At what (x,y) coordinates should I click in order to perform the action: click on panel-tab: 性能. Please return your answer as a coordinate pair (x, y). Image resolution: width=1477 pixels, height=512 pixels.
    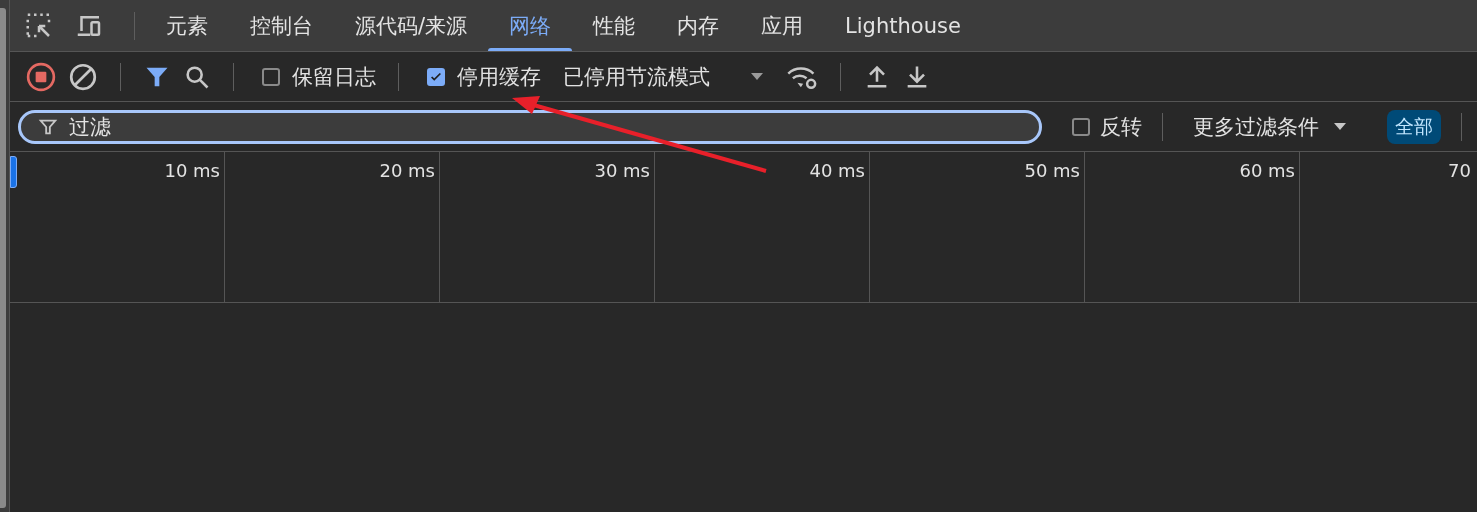
    Looking at the image, I should click on (614, 25).